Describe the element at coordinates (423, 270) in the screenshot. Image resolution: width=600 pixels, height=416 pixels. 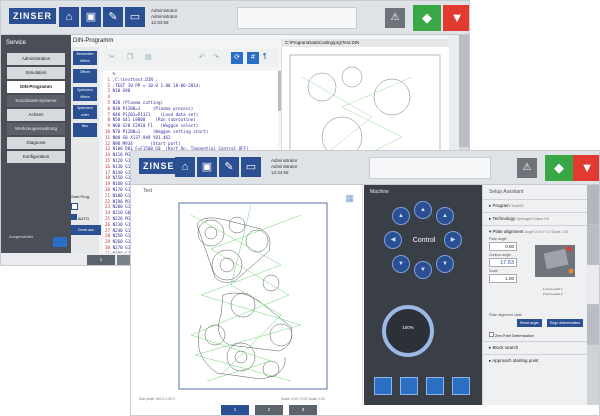
I see `jog-down-button: ▼` at that location.